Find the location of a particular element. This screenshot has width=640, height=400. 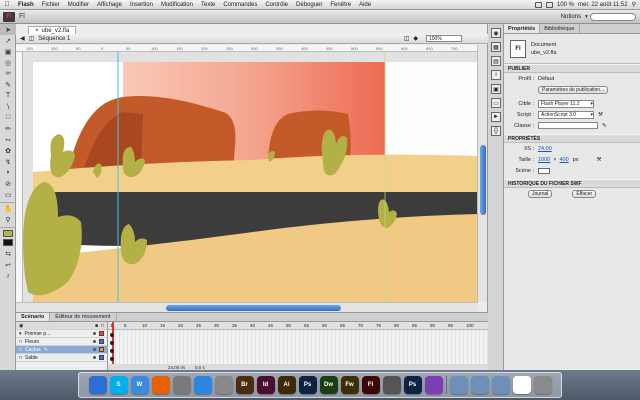

stage-color-swatch is located at coordinates (544, 170).